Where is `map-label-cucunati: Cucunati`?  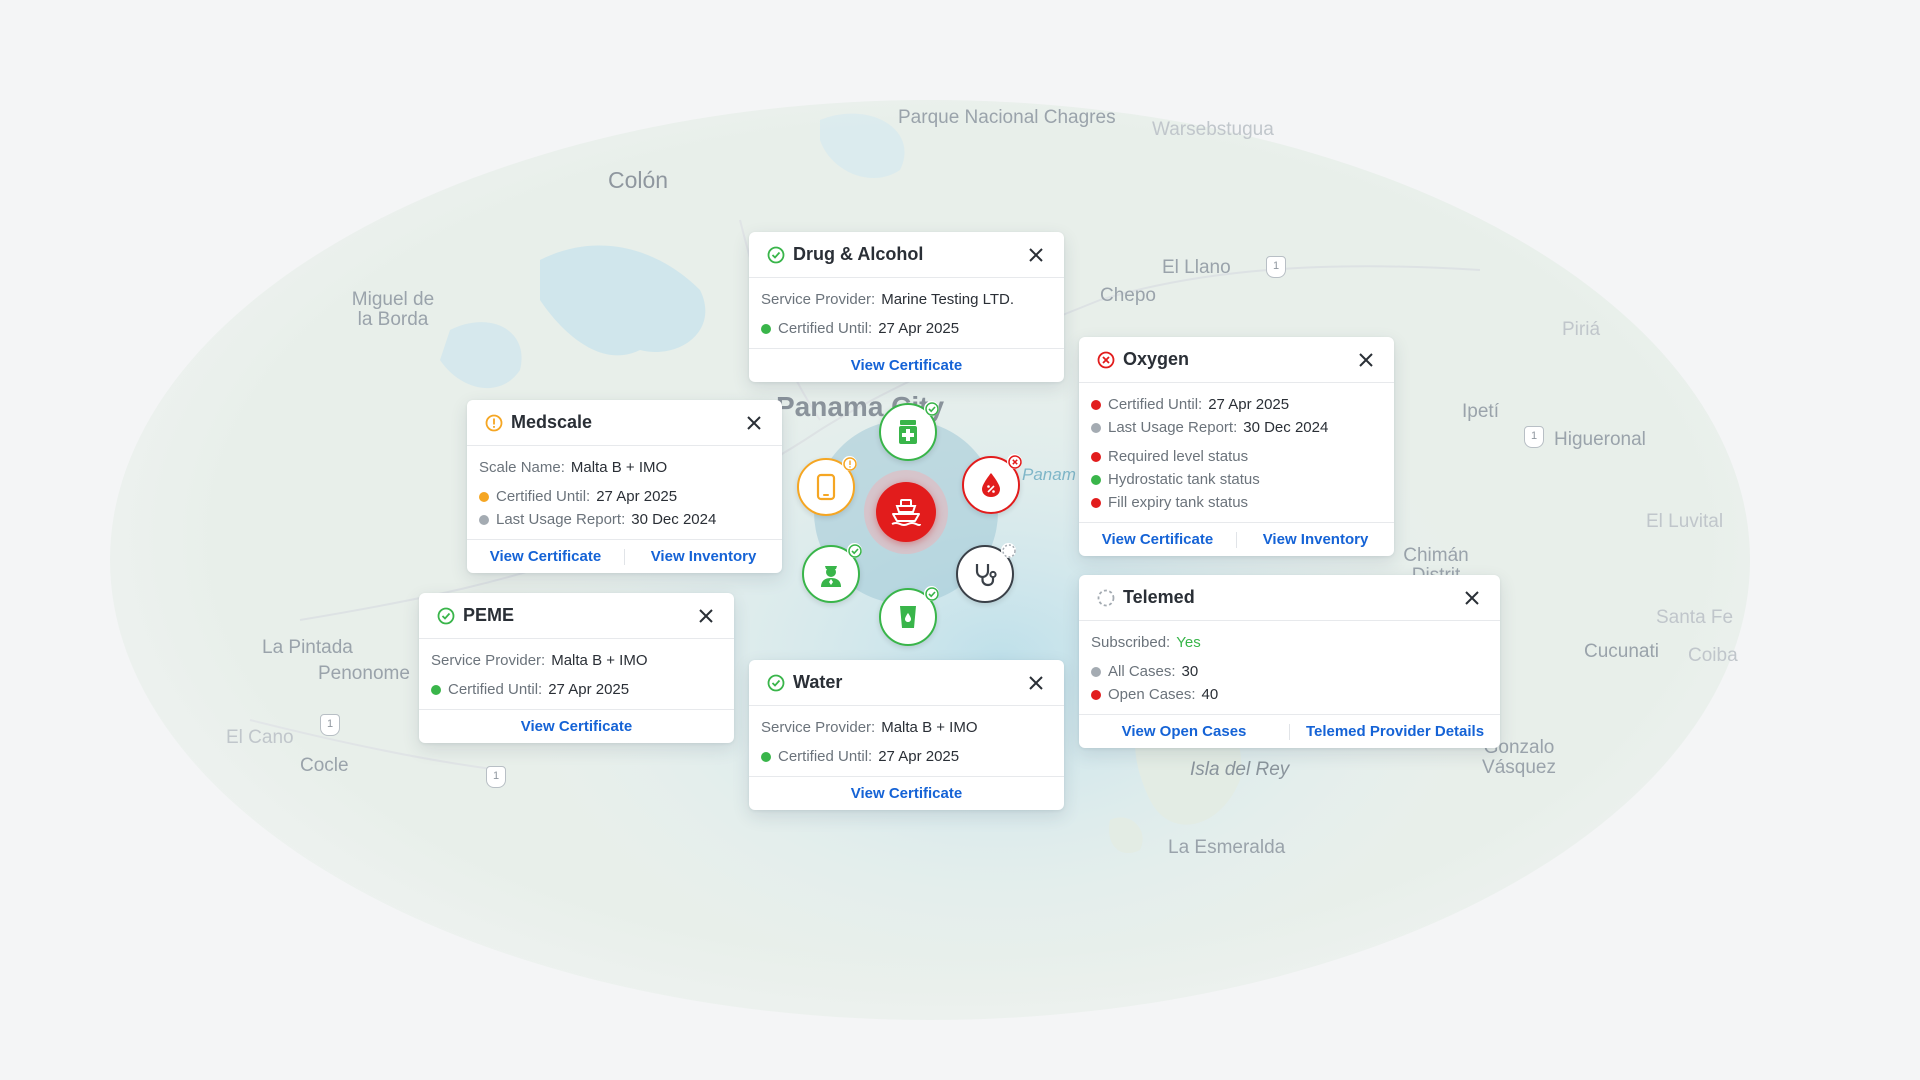 map-label-cucunati: Cucunati is located at coordinates (1621, 651).